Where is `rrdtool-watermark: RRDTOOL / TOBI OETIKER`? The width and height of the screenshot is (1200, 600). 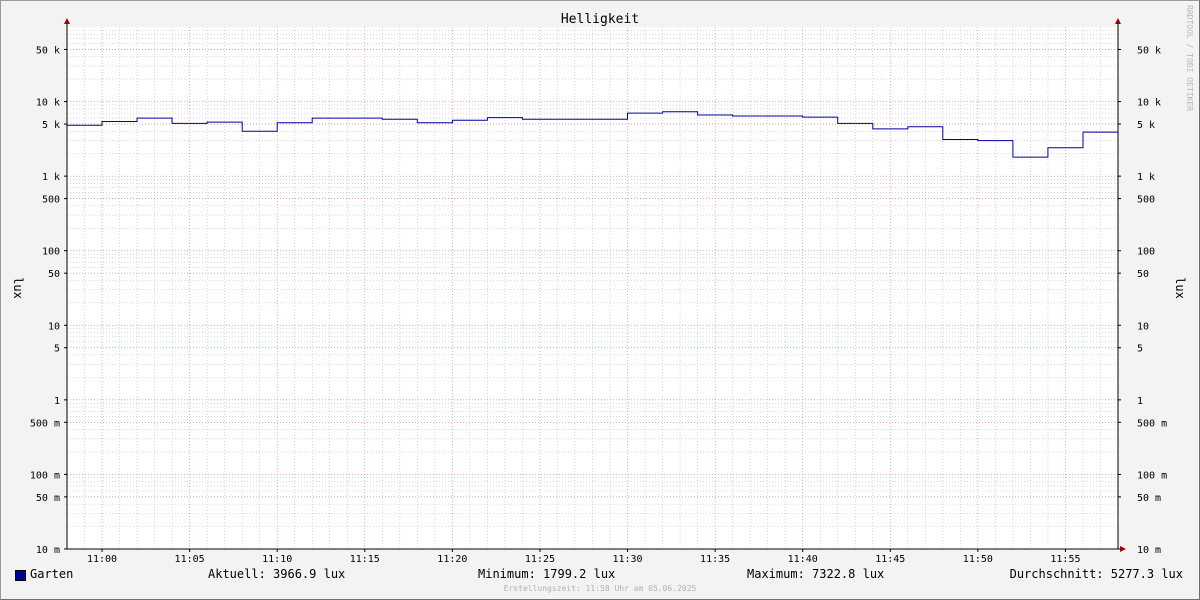
rrdtool-watermark: RRDTOOL / TOBI OETIKER is located at coordinates (1189, 58).